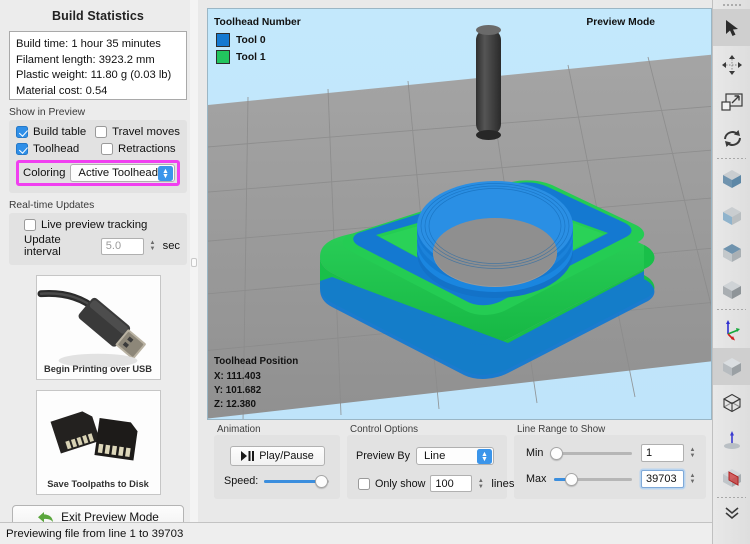  Describe the element at coordinates (98, 327) in the screenshot. I see `begin-printing-over-usb-button: Begin Printing over USB` at that location.